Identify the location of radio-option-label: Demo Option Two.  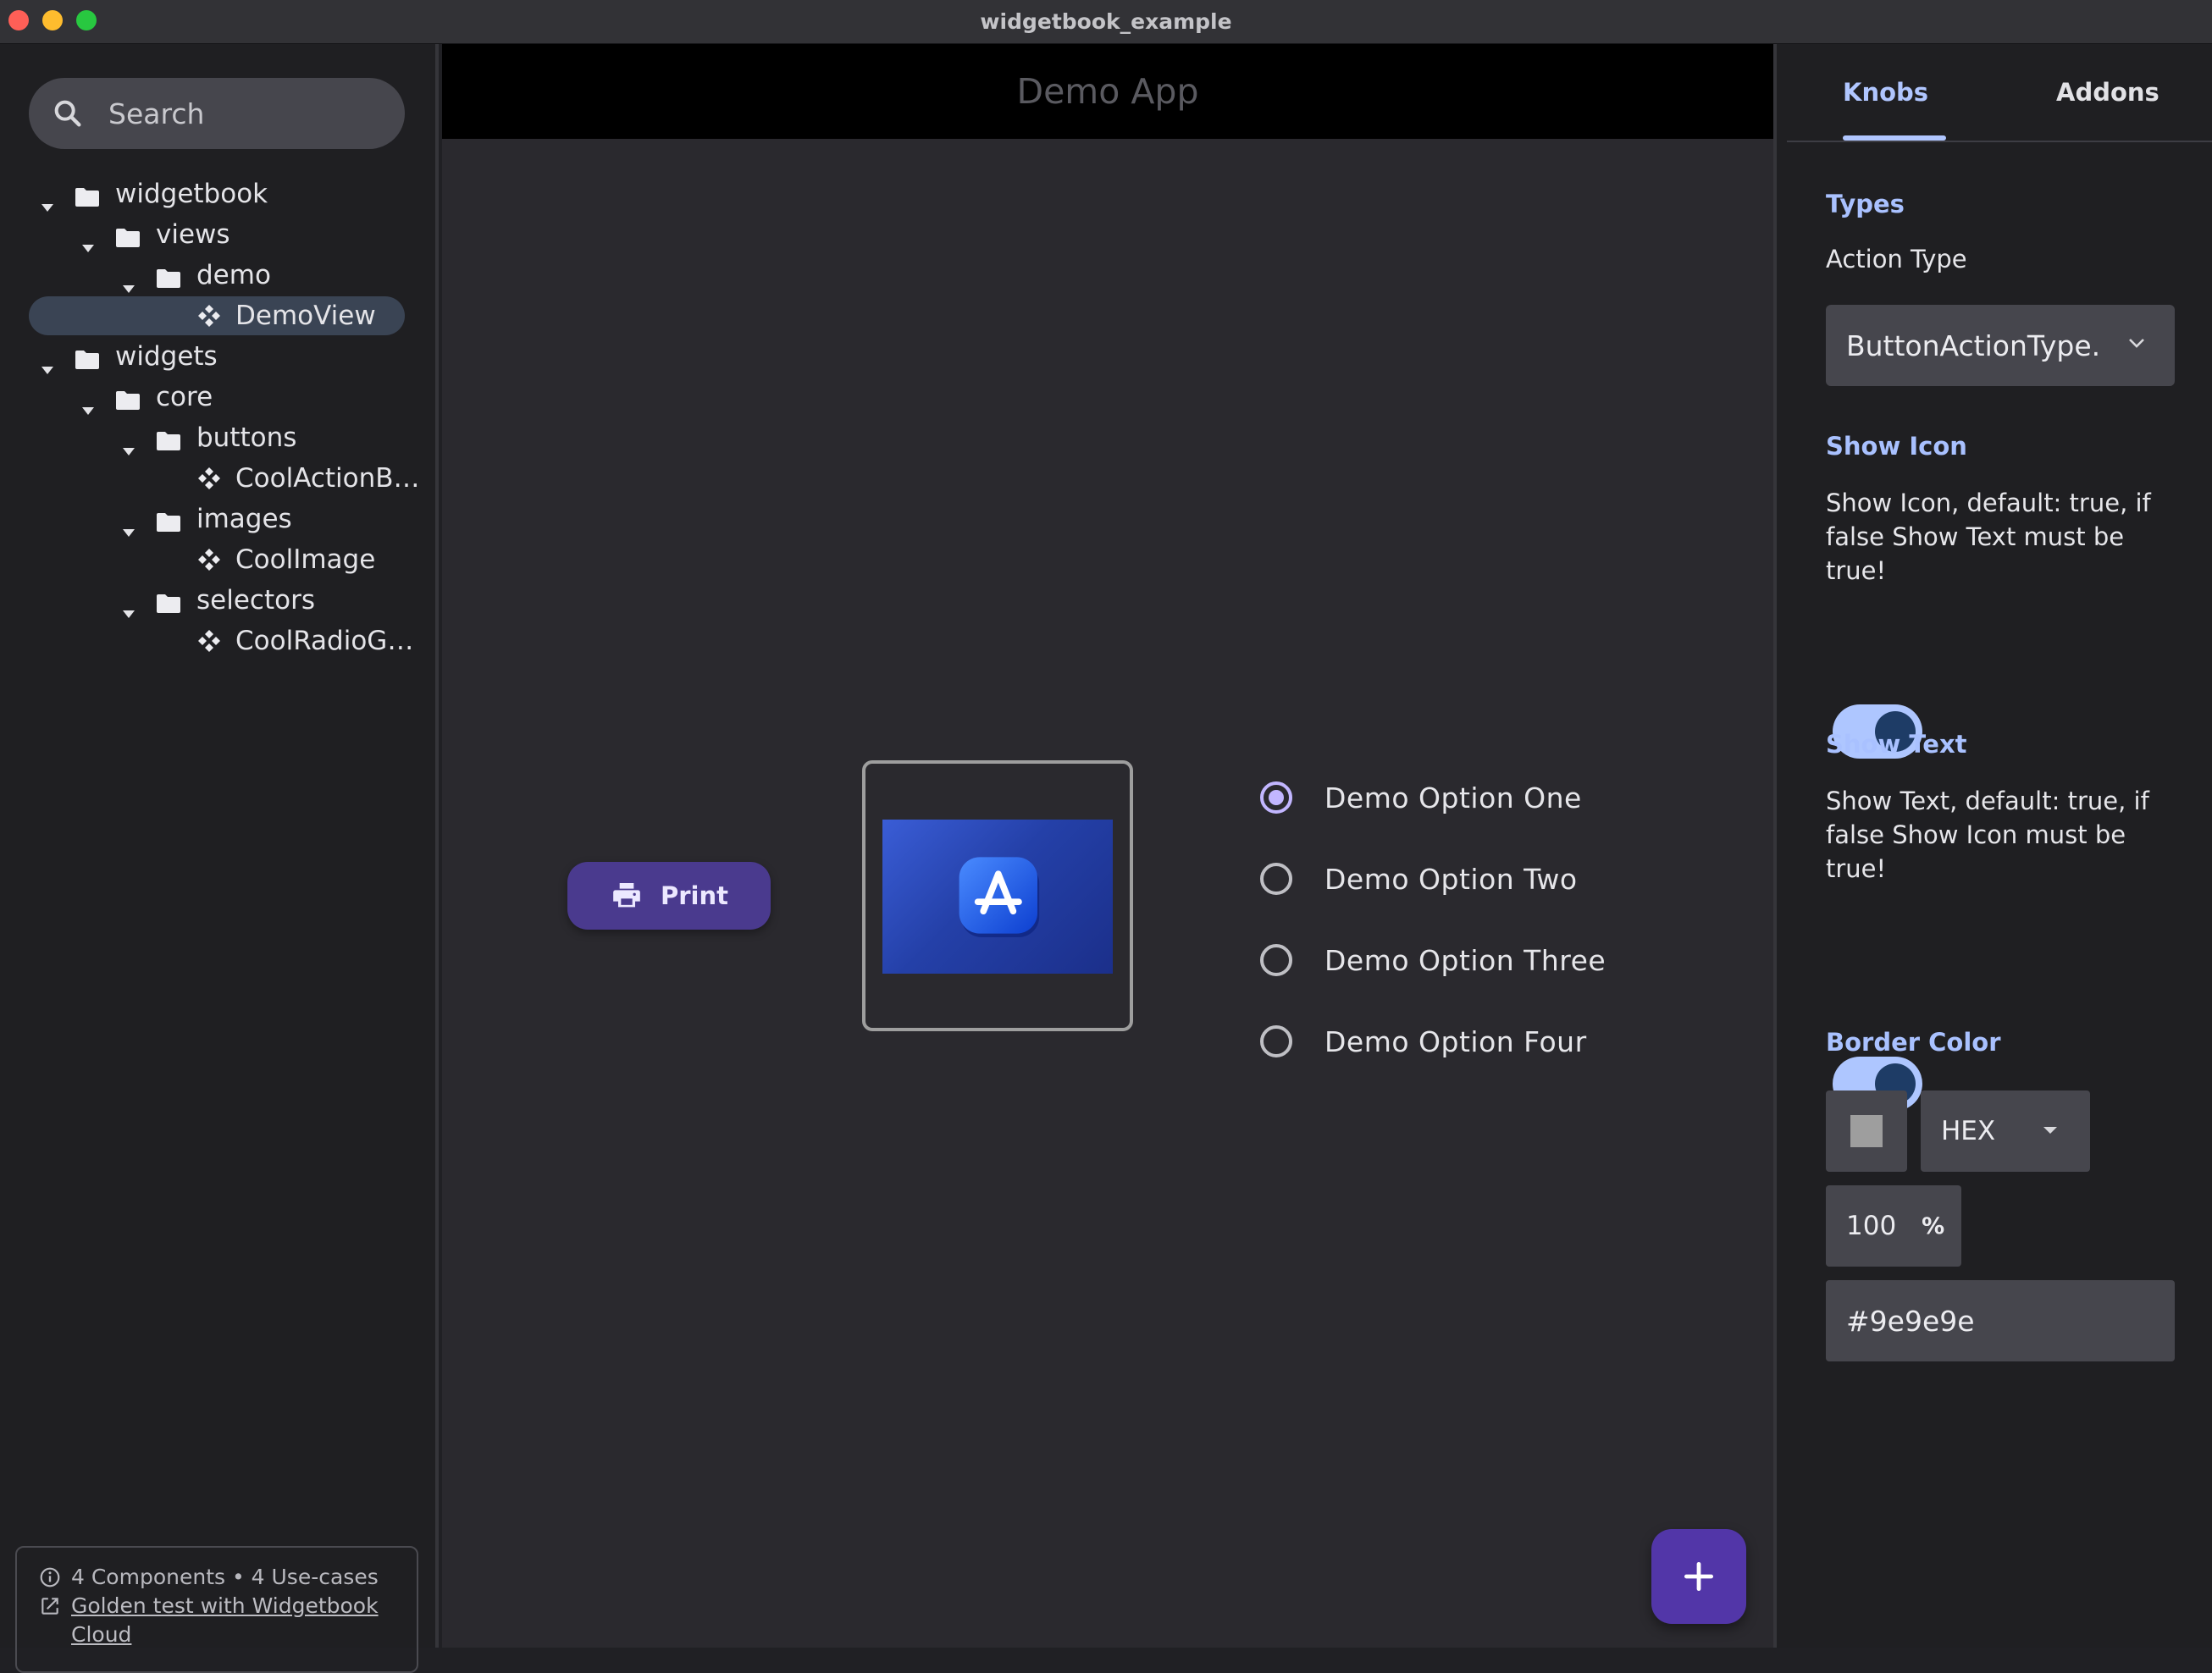
(1451, 879).